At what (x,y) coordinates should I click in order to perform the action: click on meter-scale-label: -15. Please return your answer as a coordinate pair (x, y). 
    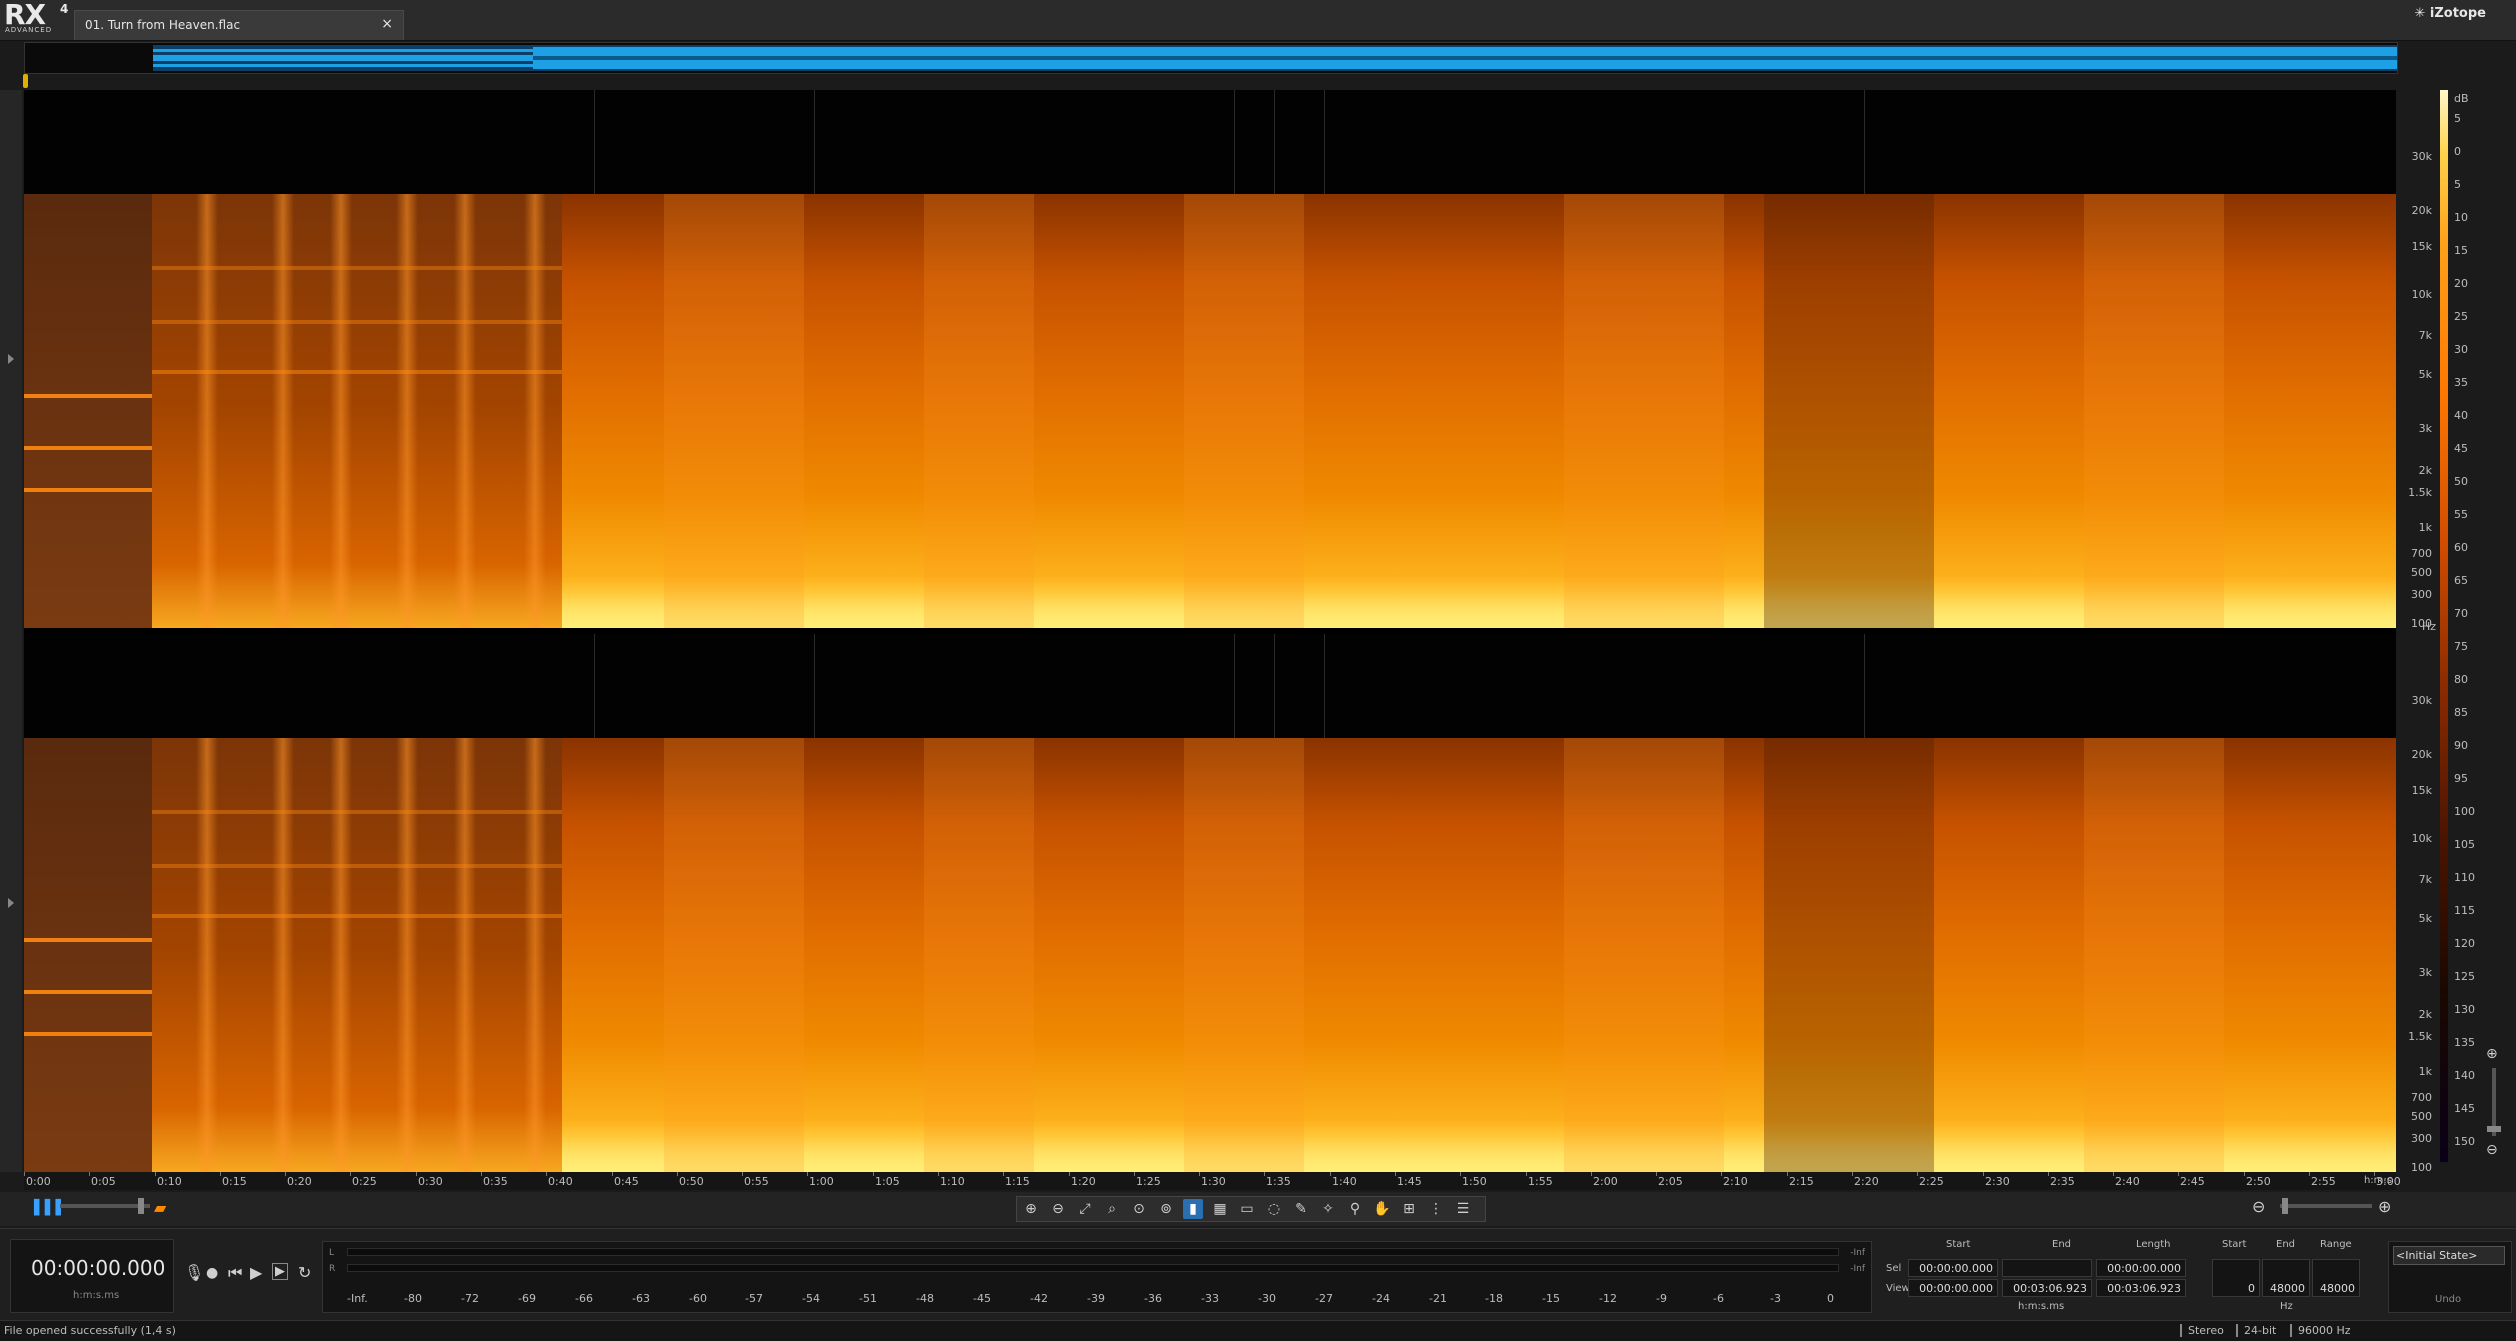
    Looking at the image, I should click on (1551, 1298).